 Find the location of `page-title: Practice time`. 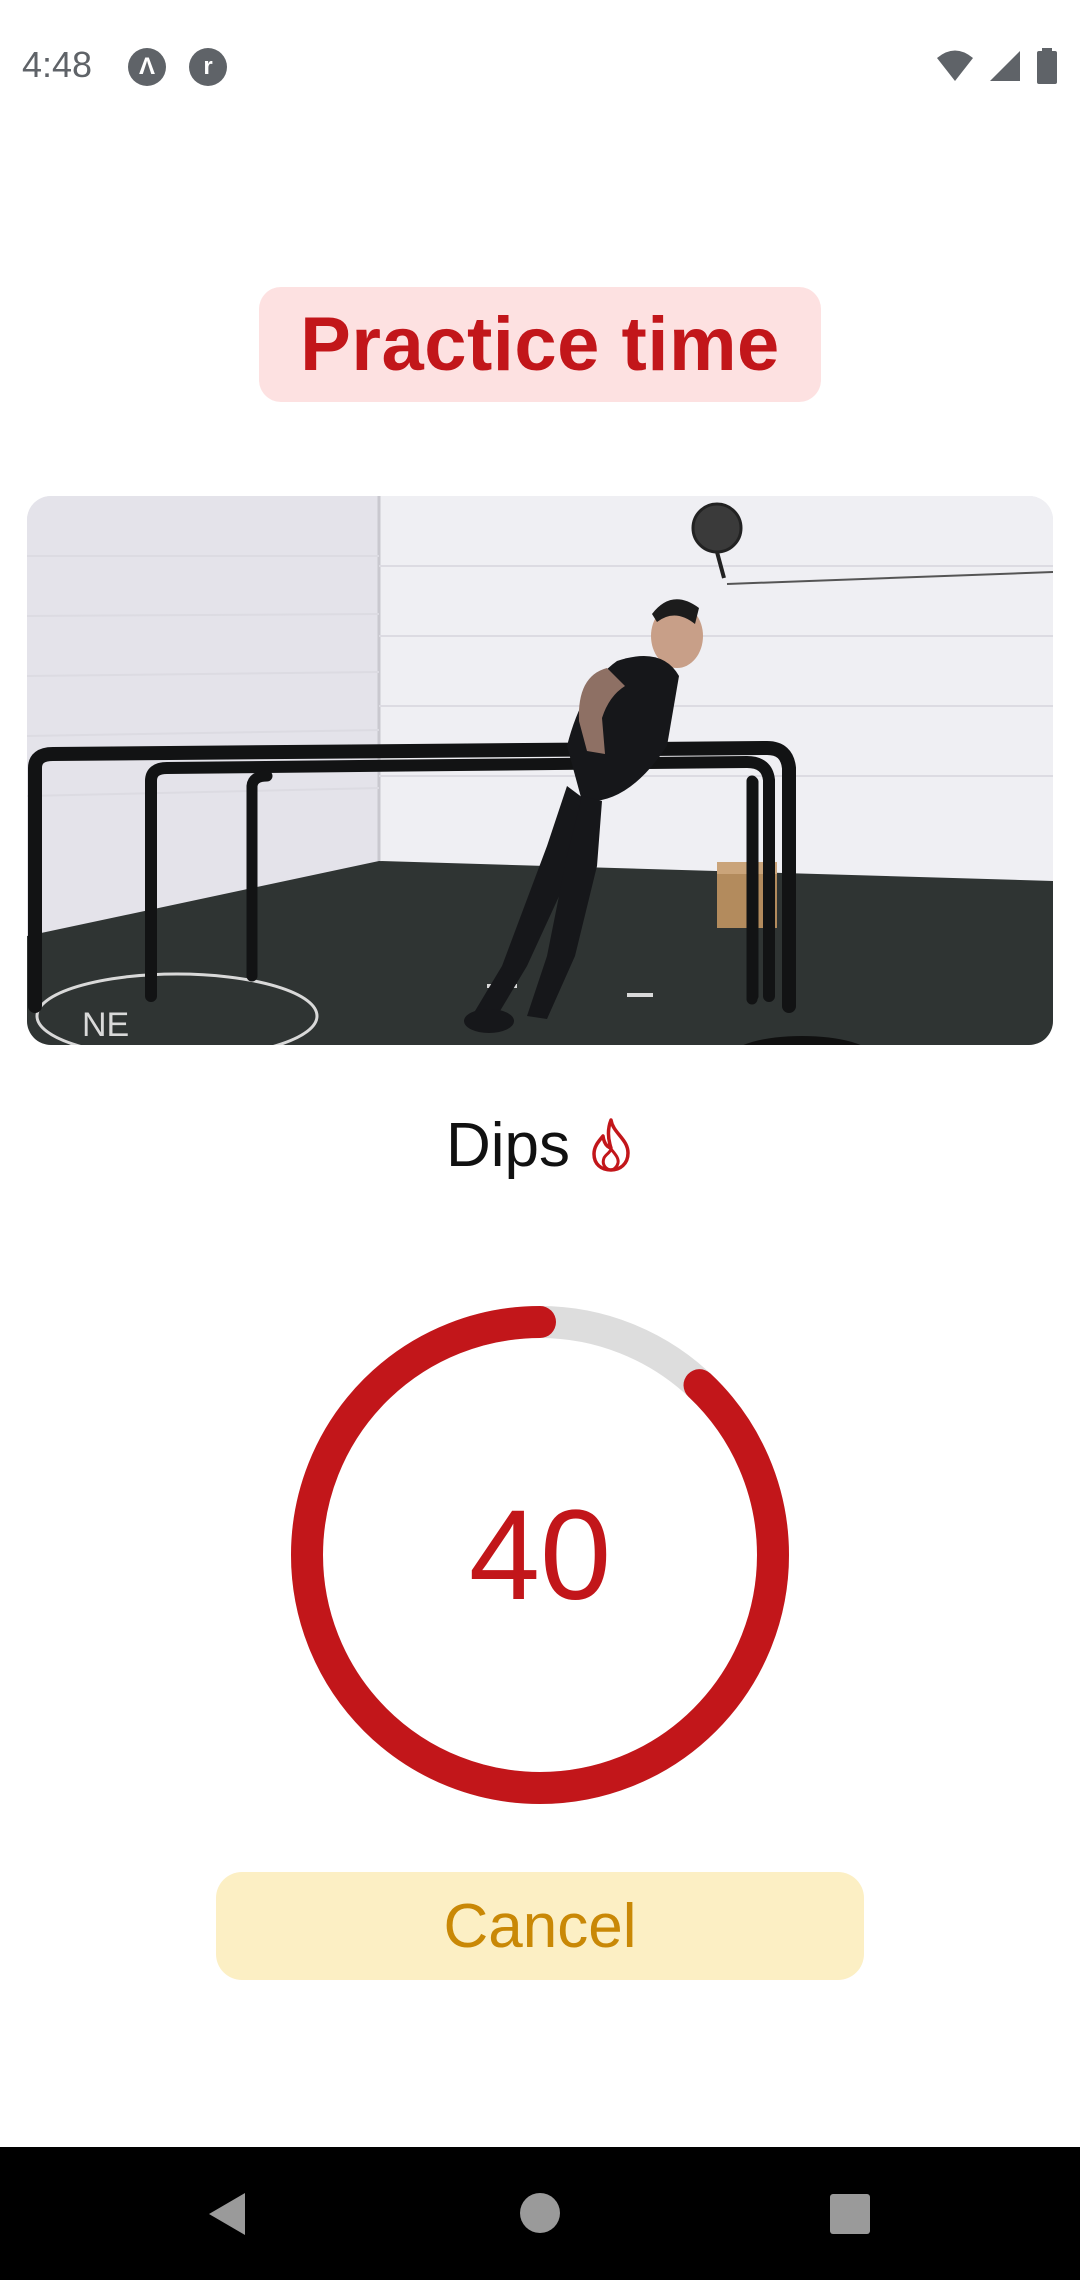

page-title: Practice time is located at coordinates (540, 344).